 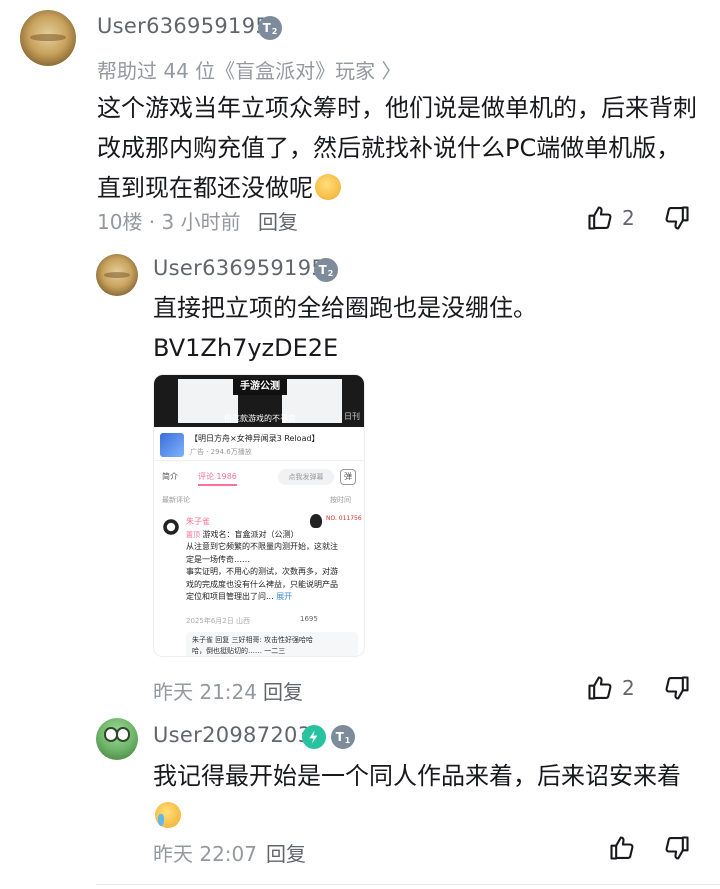 What do you see at coordinates (408, 884) in the screenshot?
I see `divider` at bounding box center [408, 884].